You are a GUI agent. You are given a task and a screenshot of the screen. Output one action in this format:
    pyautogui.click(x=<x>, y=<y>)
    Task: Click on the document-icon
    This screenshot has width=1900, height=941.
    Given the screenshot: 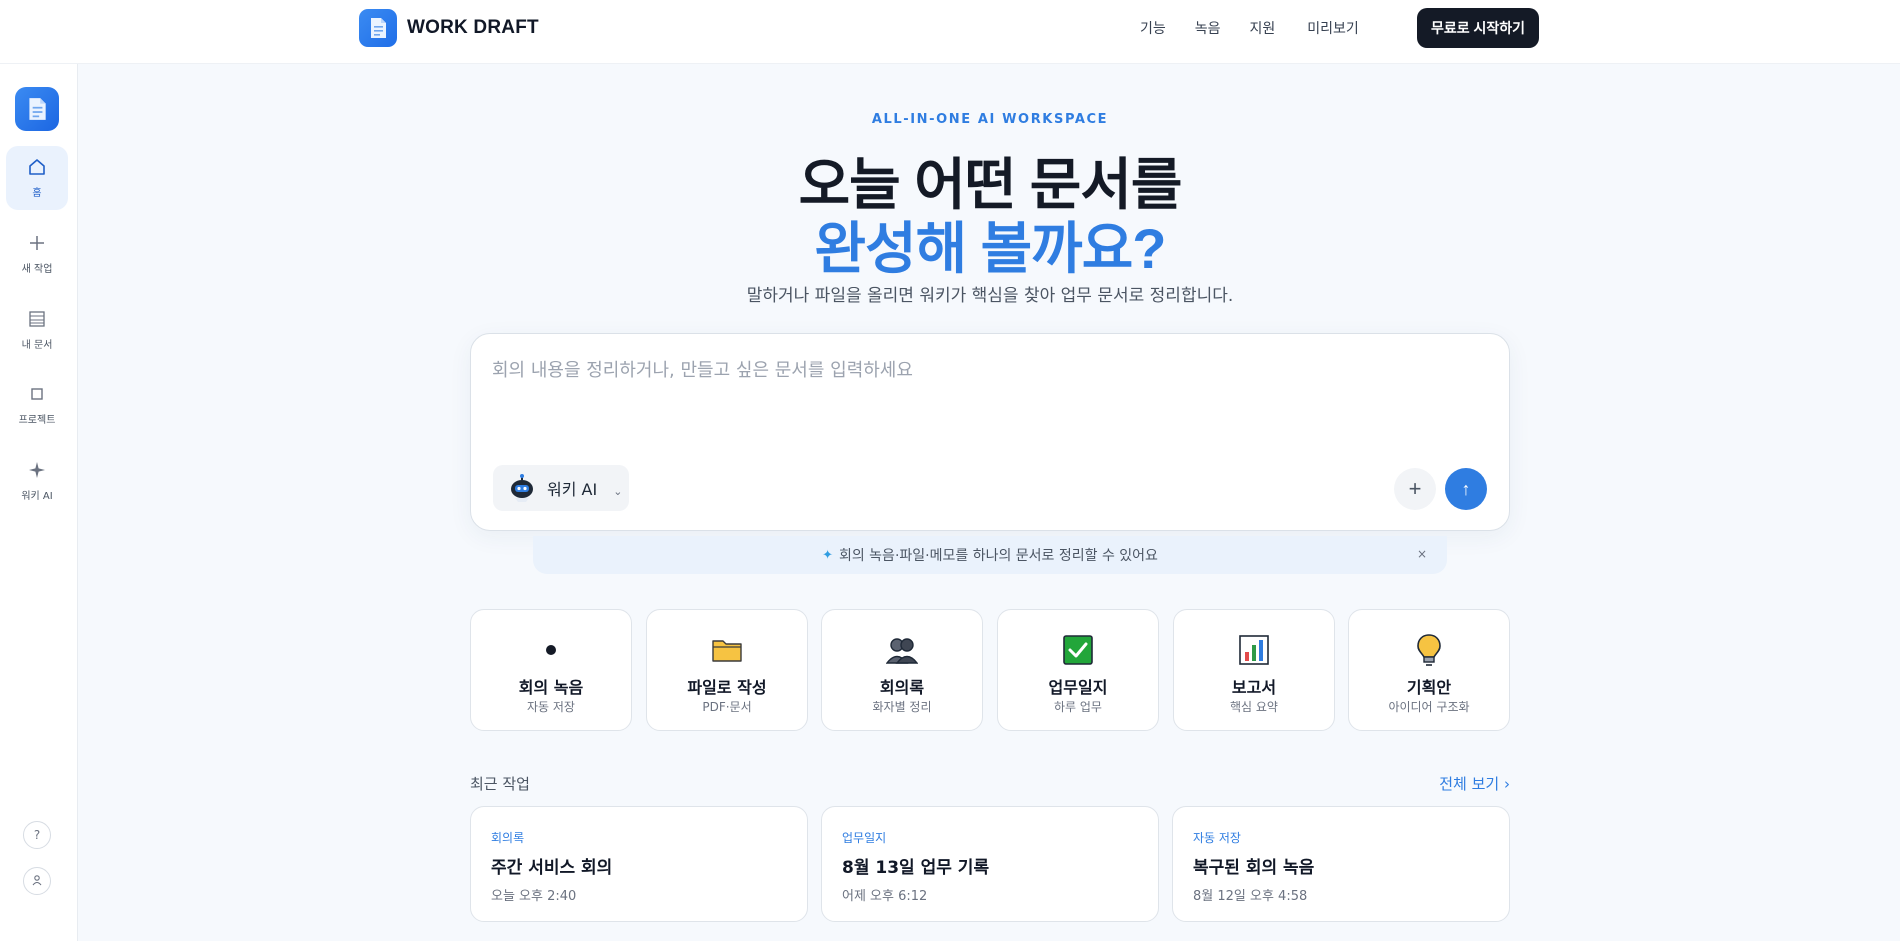 What is the action you would take?
    pyautogui.click(x=378, y=28)
    